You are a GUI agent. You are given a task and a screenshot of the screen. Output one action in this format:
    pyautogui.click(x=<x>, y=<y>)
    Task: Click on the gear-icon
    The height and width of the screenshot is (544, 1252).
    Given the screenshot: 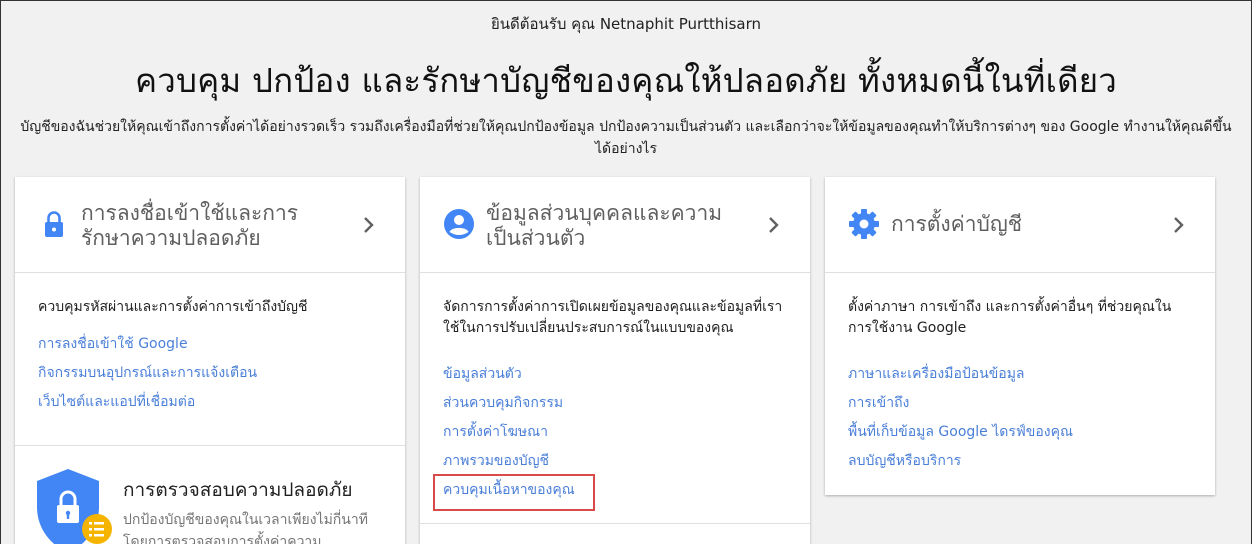 What is the action you would take?
    pyautogui.click(x=864, y=224)
    